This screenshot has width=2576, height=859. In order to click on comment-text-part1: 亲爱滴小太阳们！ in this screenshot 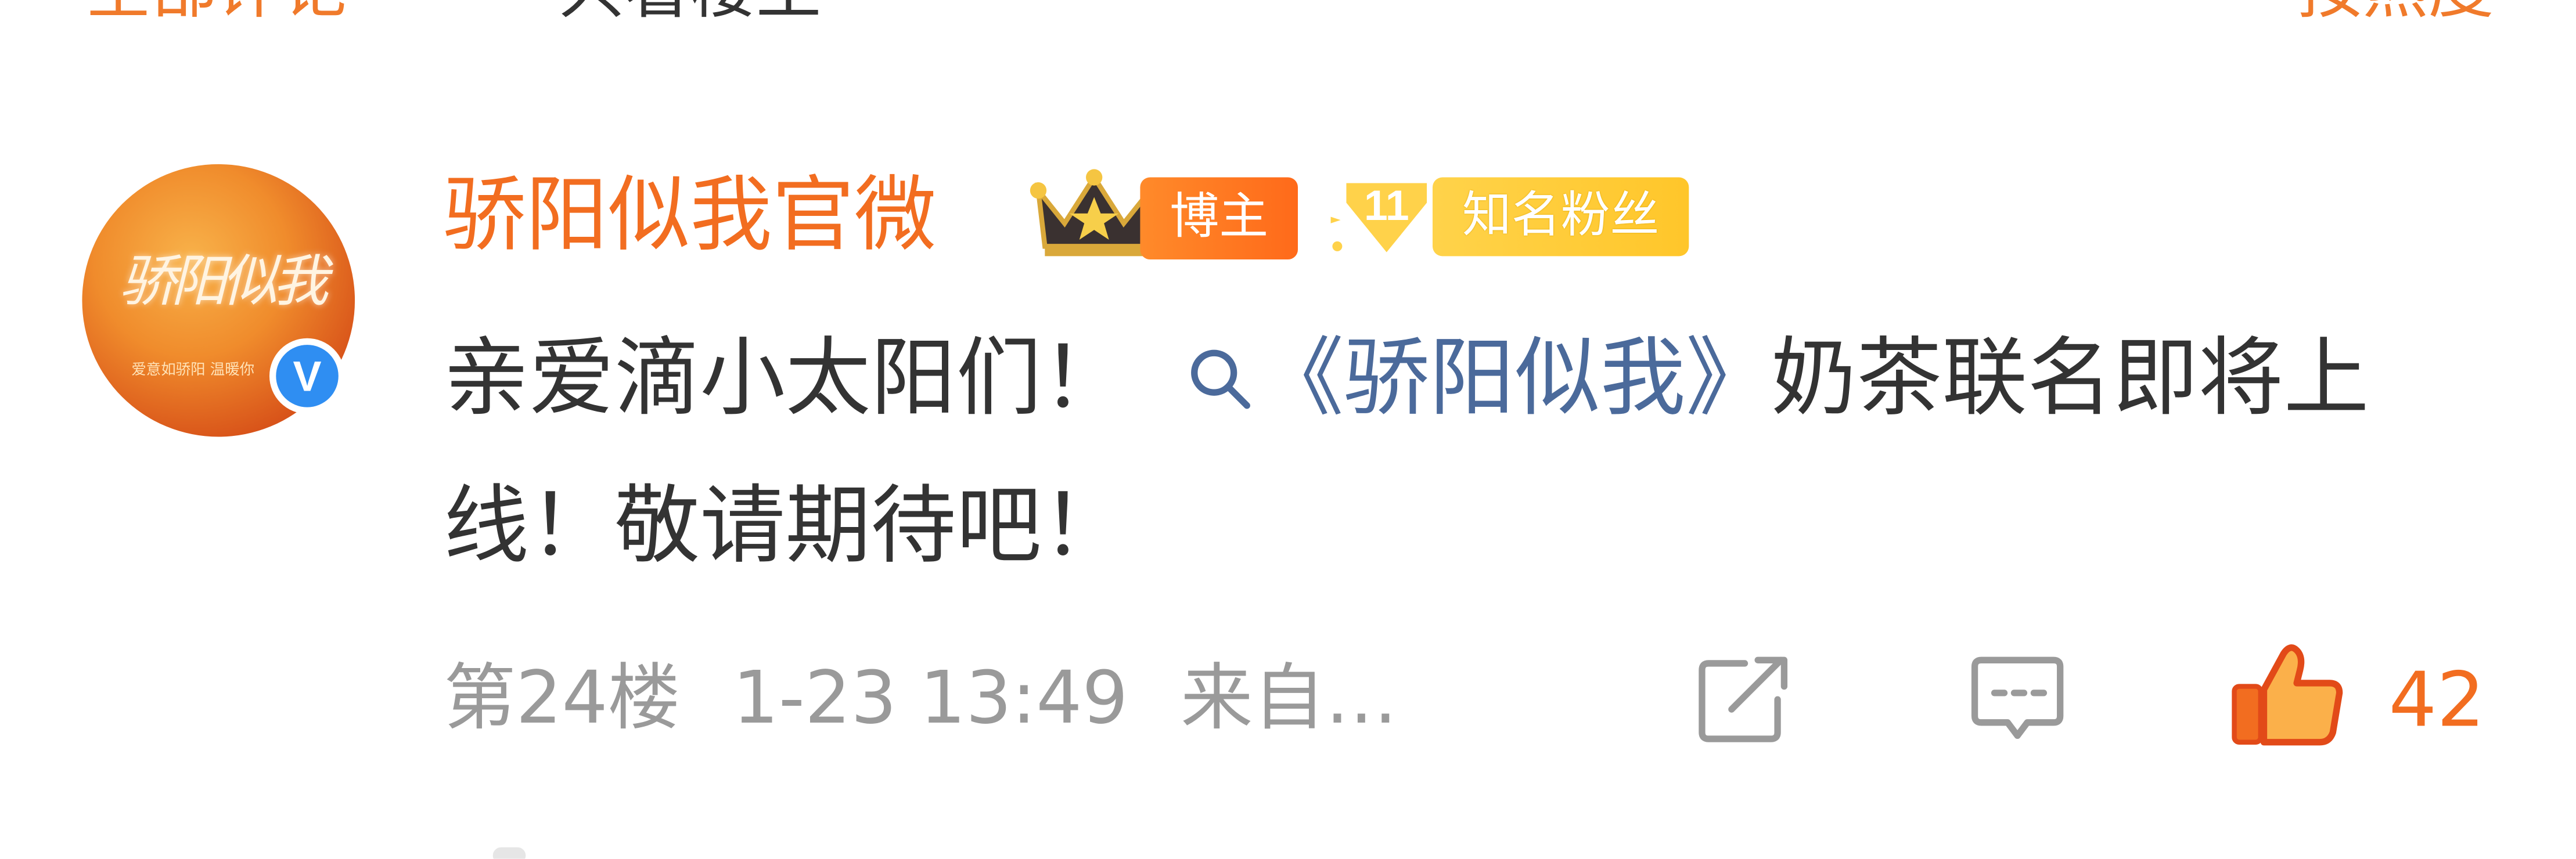, I will do `click(785, 379)`.